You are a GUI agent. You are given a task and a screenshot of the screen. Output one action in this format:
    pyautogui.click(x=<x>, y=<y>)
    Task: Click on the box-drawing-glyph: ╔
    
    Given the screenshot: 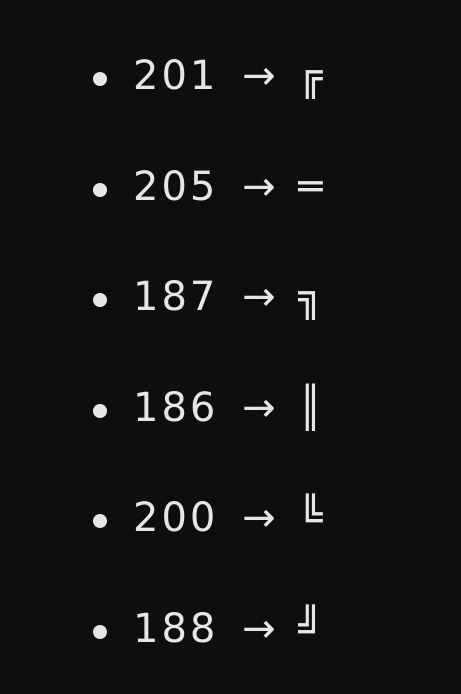 What is the action you would take?
    pyautogui.click(x=312, y=76)
    